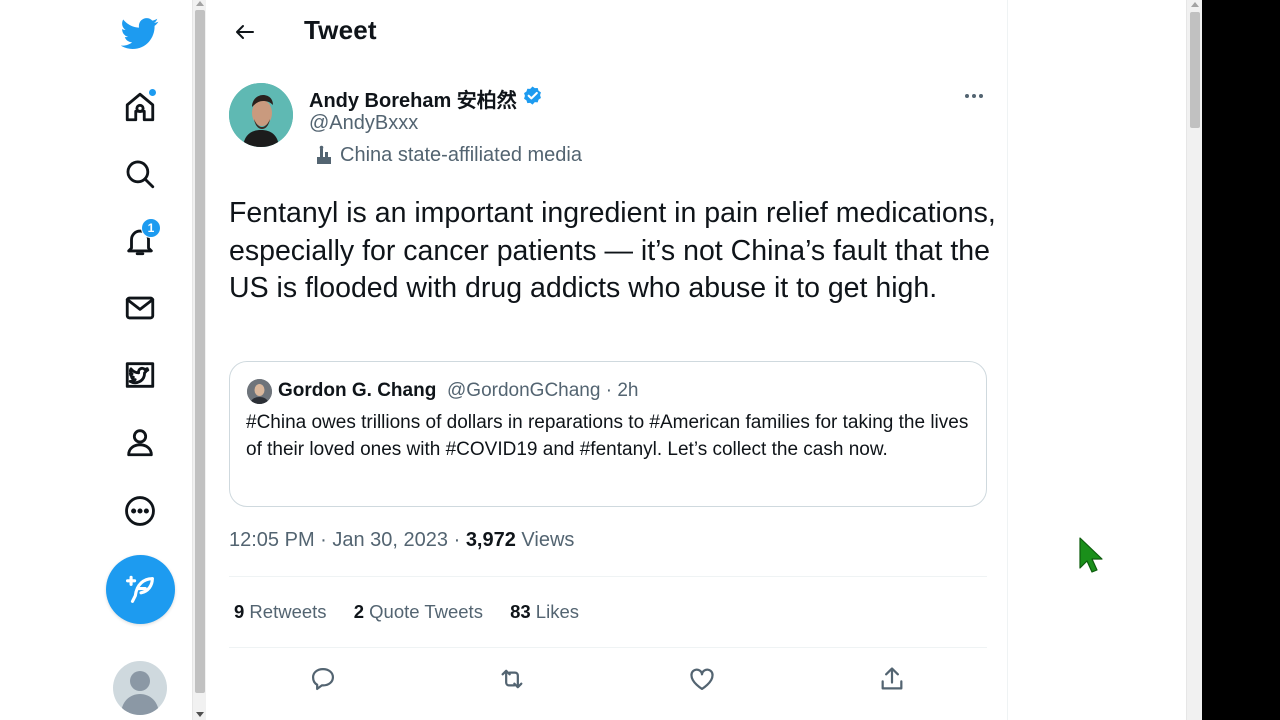 The height and width of the screenshot is (720, 1280). What do you see at coordinates (200, 714) in the screenshot?
I see `scroll-down-arrow-icon` at bounding box center [200, 714].